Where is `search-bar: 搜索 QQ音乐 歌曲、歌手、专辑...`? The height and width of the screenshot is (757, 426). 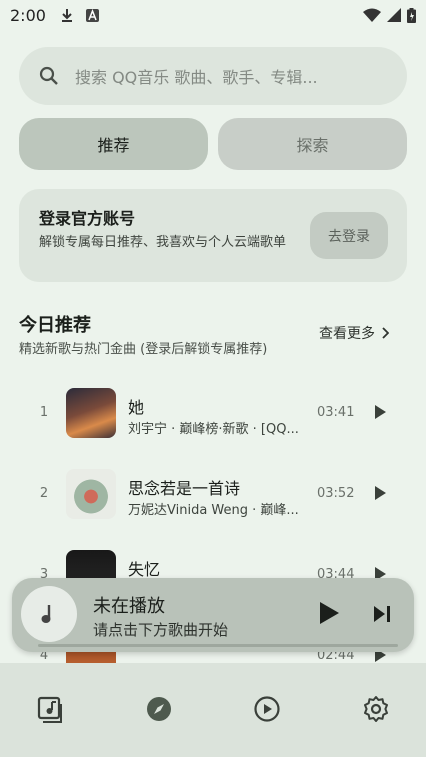 search-bar: 搜索 QQ音乐 歌曲、歌手、专辑... is located at coordinates (213, 76).